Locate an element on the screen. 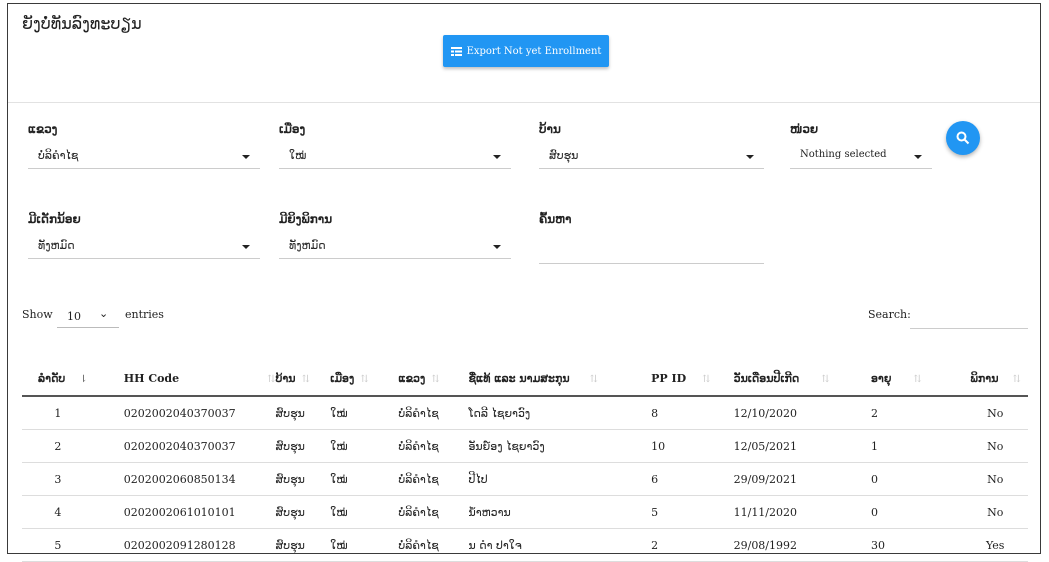 This screenshot has width=1049, height=562. filter-district: ເມືອງ ໃໝ່ is located at coordinates (395, 145).